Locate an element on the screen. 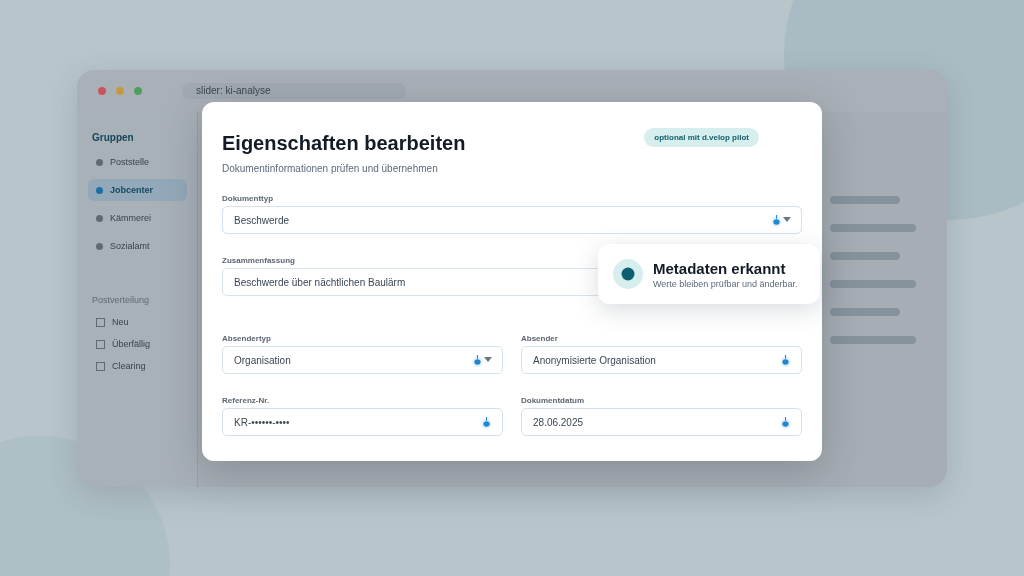 The width and height of the screenshot is (1024, 576). sidebar-item: Poststelle is located at coordinates (137, 162).